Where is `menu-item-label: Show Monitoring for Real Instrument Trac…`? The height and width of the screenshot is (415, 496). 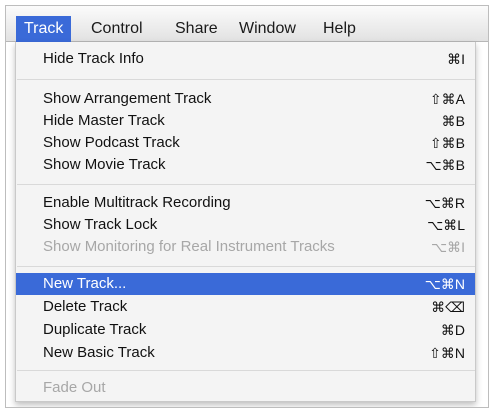 menu-item-label: Show Monitoring for Real Instrument Trac… is located at coordinates (189, 246).